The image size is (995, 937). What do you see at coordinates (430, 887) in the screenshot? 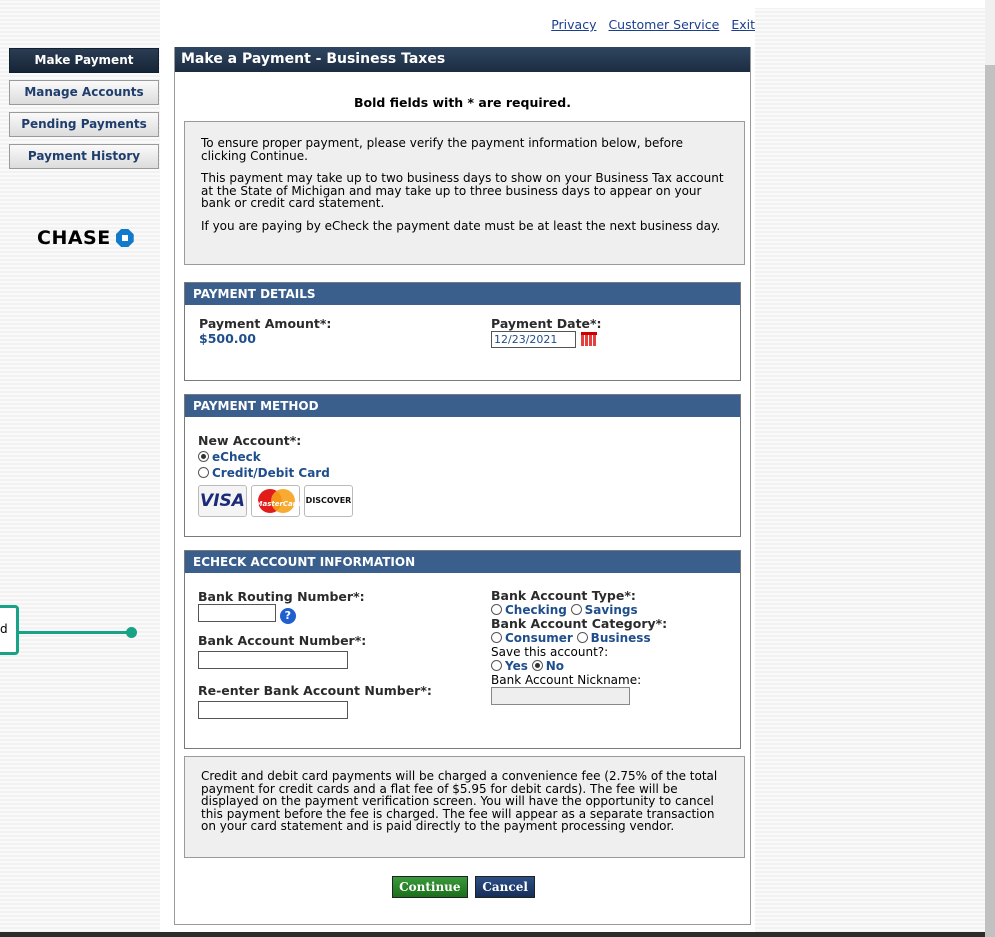
I see `continue-button: Continue` at bounding box center [430, 887].